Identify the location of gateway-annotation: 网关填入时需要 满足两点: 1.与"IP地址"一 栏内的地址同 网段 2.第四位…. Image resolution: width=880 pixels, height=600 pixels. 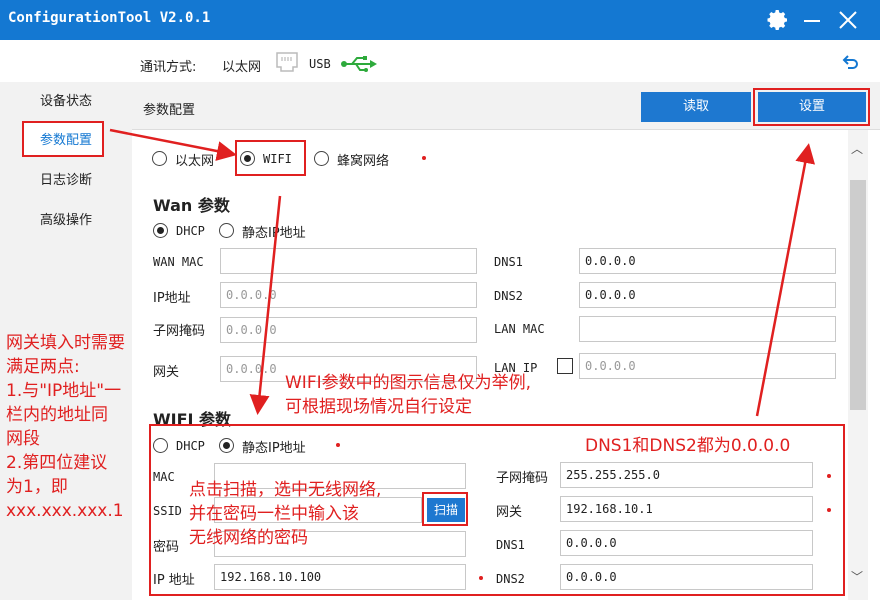
(65, 427).